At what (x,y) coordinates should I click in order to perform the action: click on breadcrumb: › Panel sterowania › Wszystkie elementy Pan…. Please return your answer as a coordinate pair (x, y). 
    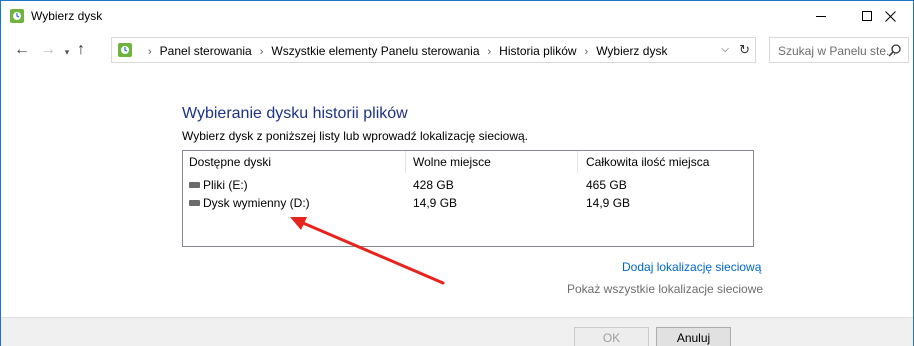
    Looking at the image, I should click on (403, 51).